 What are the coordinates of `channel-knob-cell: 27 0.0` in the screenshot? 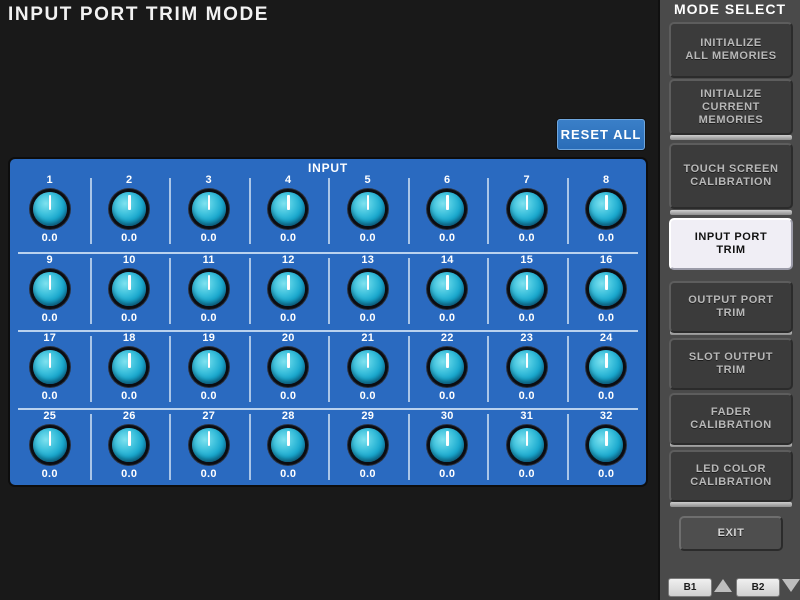 It's located at (209, 447).